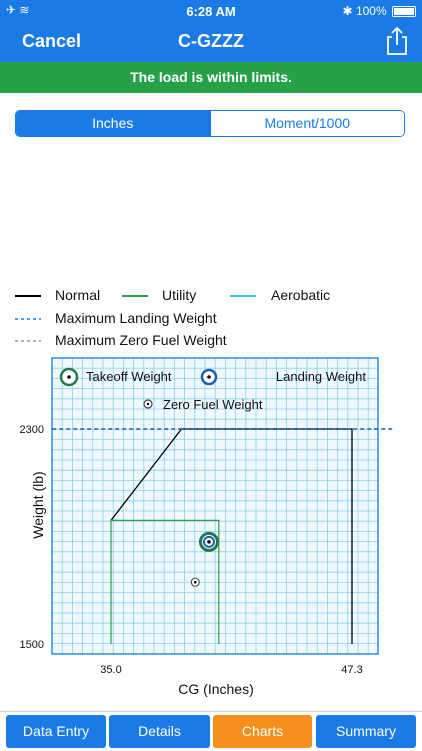  I want to click on point-zero-fuel-weight-dot, so click(195, 582).